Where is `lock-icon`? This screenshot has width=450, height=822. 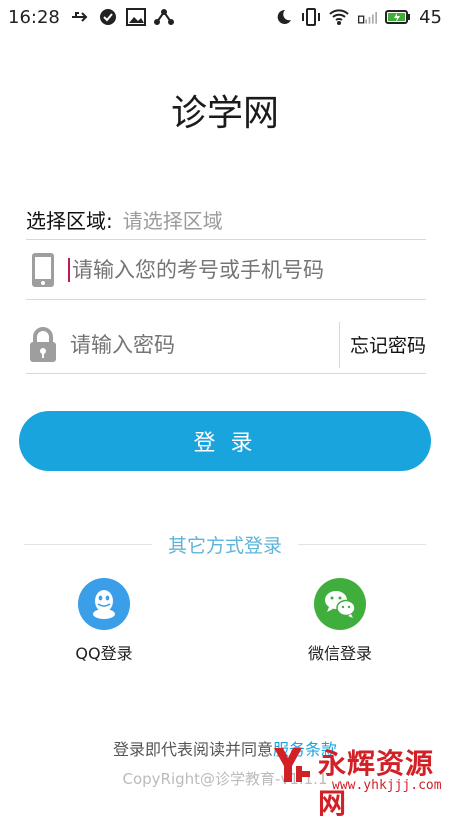 lock-icon is located at coordinates (43, 345).